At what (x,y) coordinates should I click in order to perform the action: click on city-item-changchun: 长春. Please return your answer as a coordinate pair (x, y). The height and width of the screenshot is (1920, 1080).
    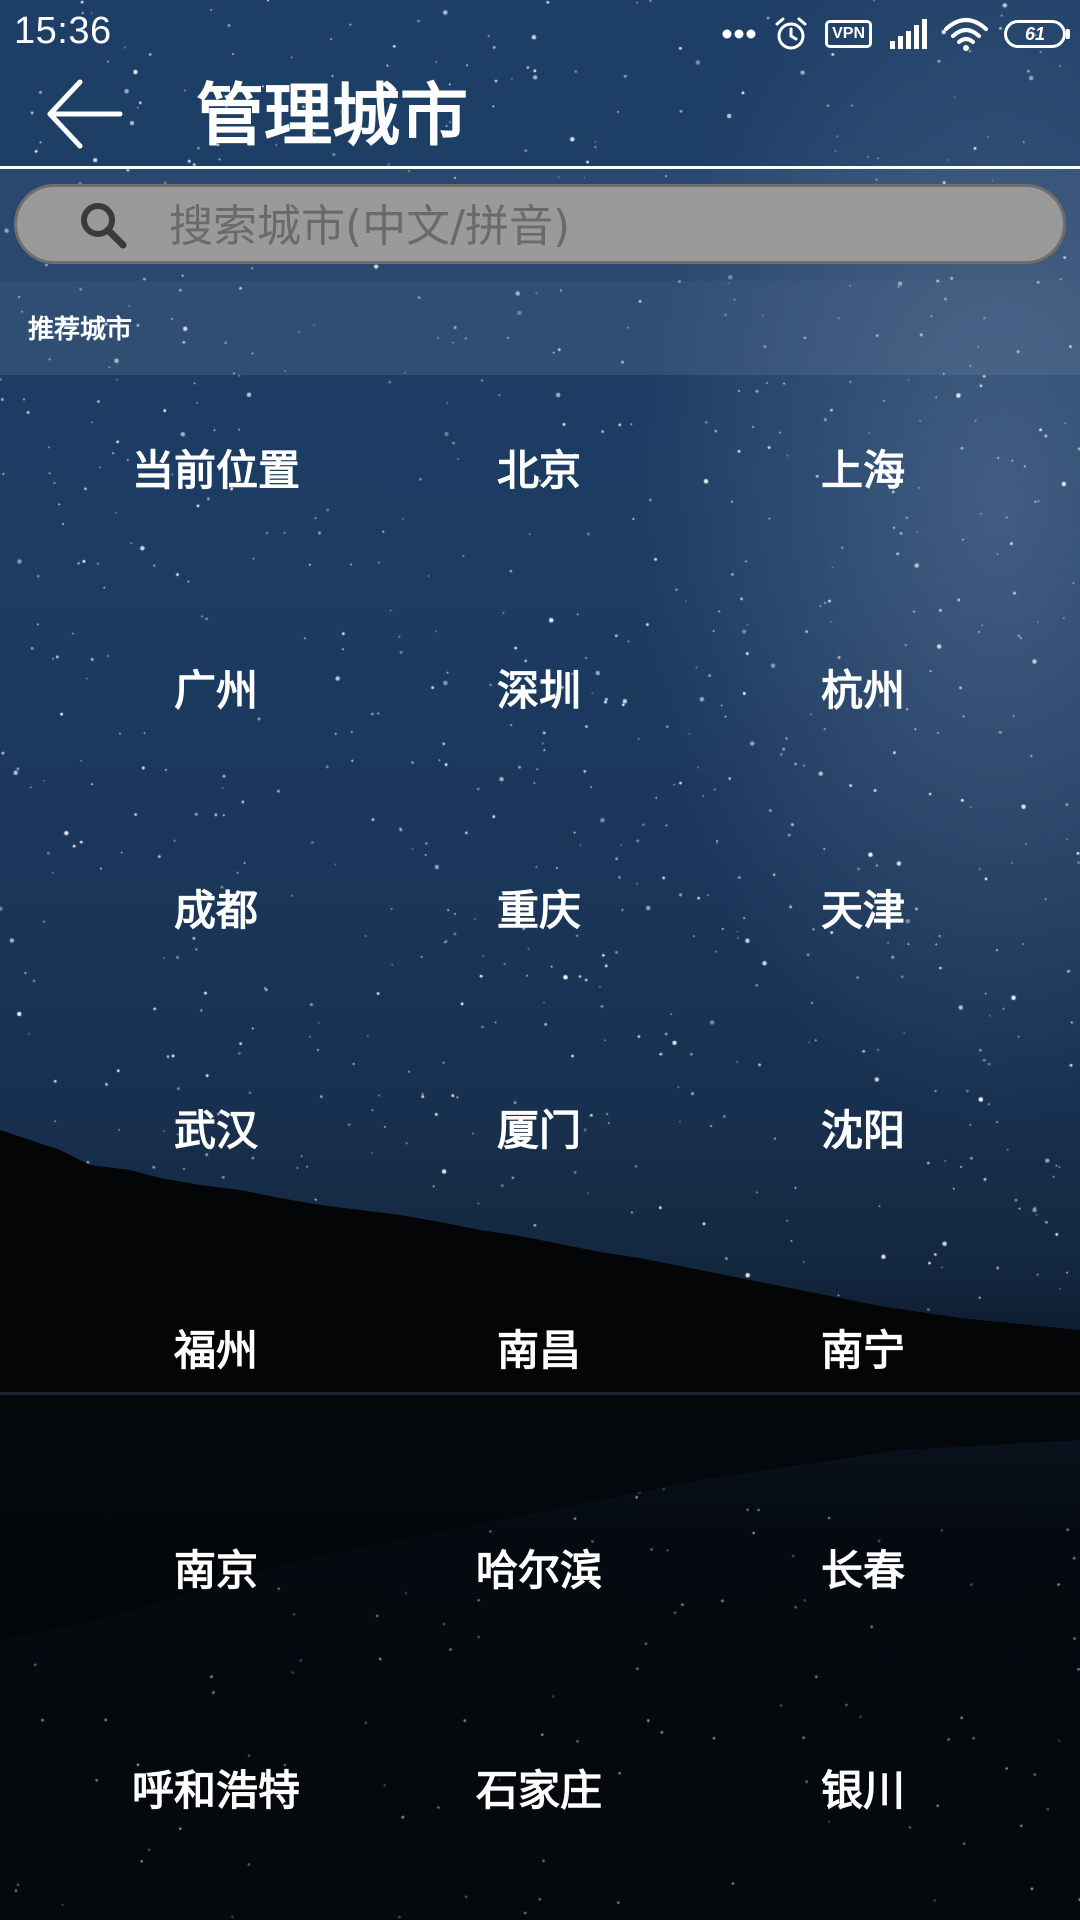
    Looking at the image, I should click on (863, 1585).